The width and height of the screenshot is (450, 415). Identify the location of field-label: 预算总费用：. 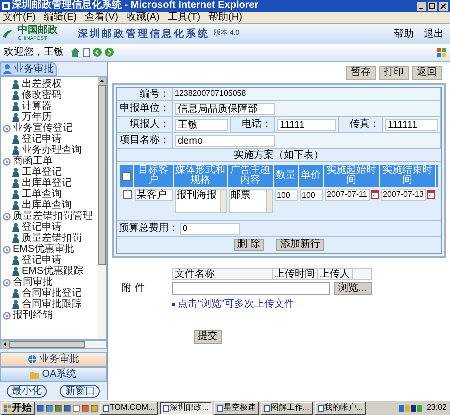
(149, 229).